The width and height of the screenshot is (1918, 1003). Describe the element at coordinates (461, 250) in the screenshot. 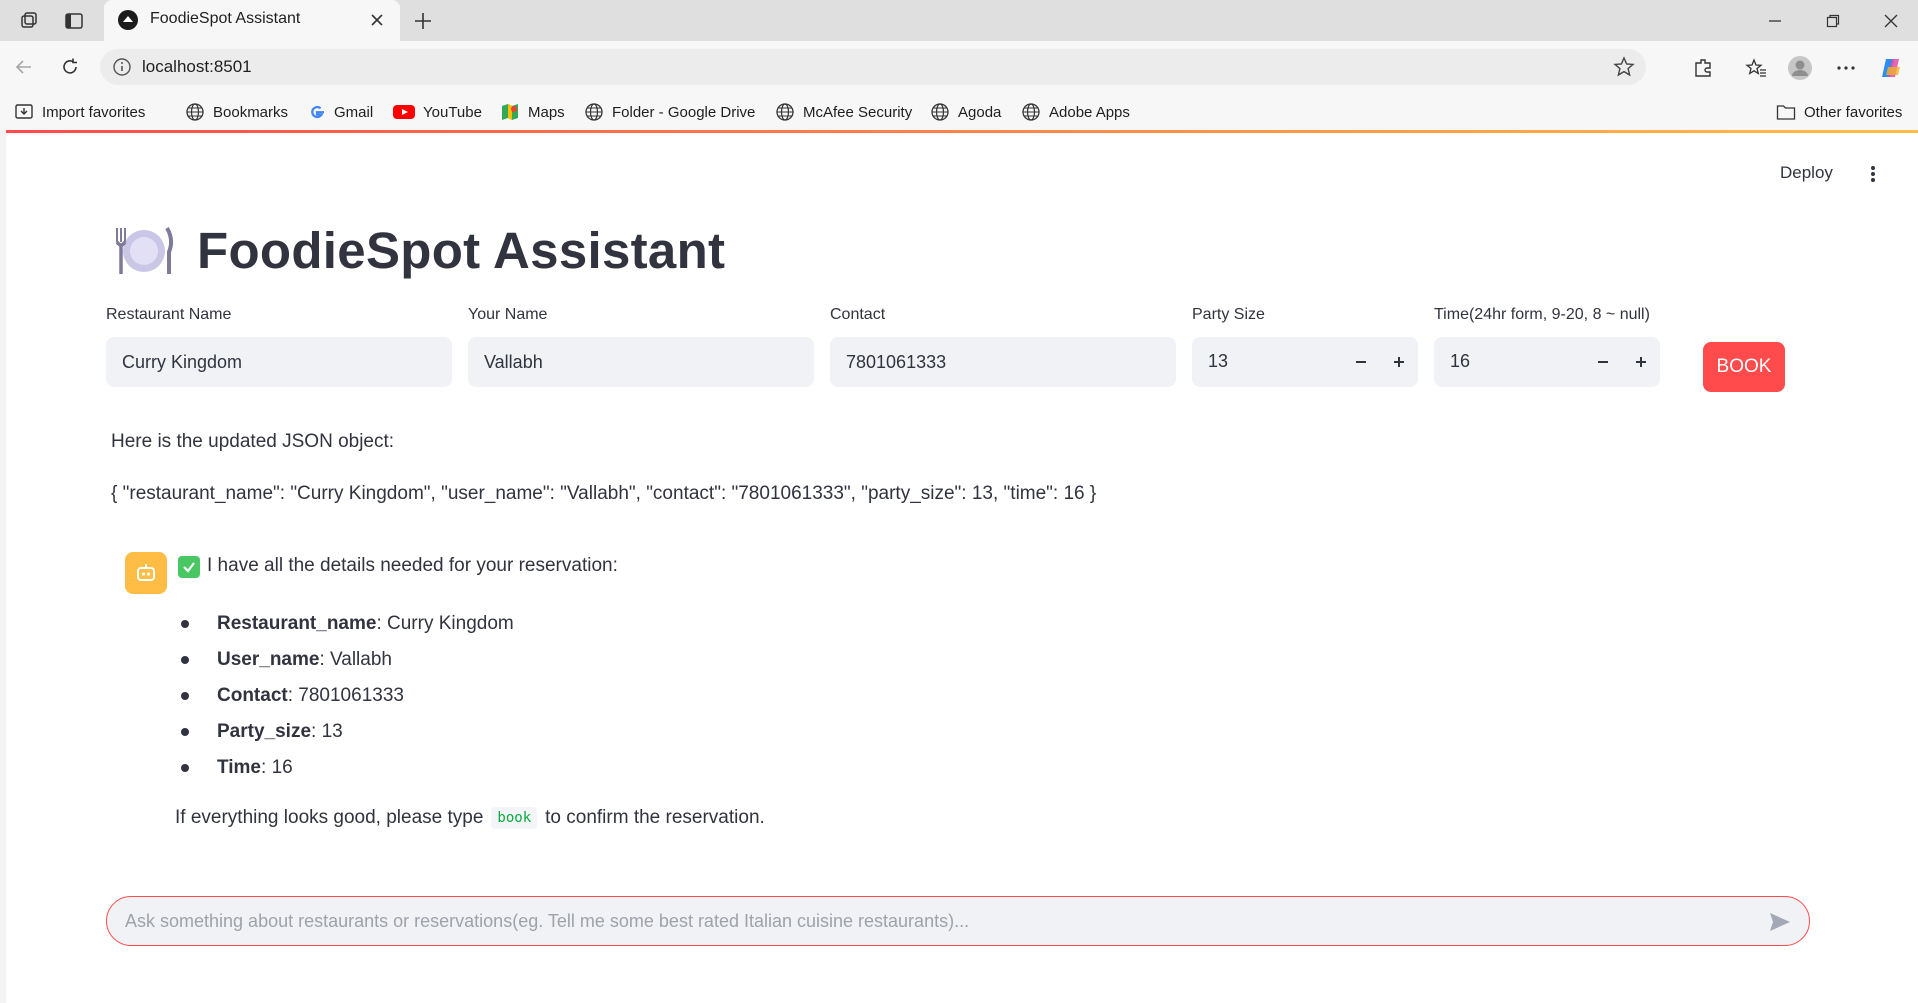

I see `page-title: FoodieSpot Assistant` at that location.